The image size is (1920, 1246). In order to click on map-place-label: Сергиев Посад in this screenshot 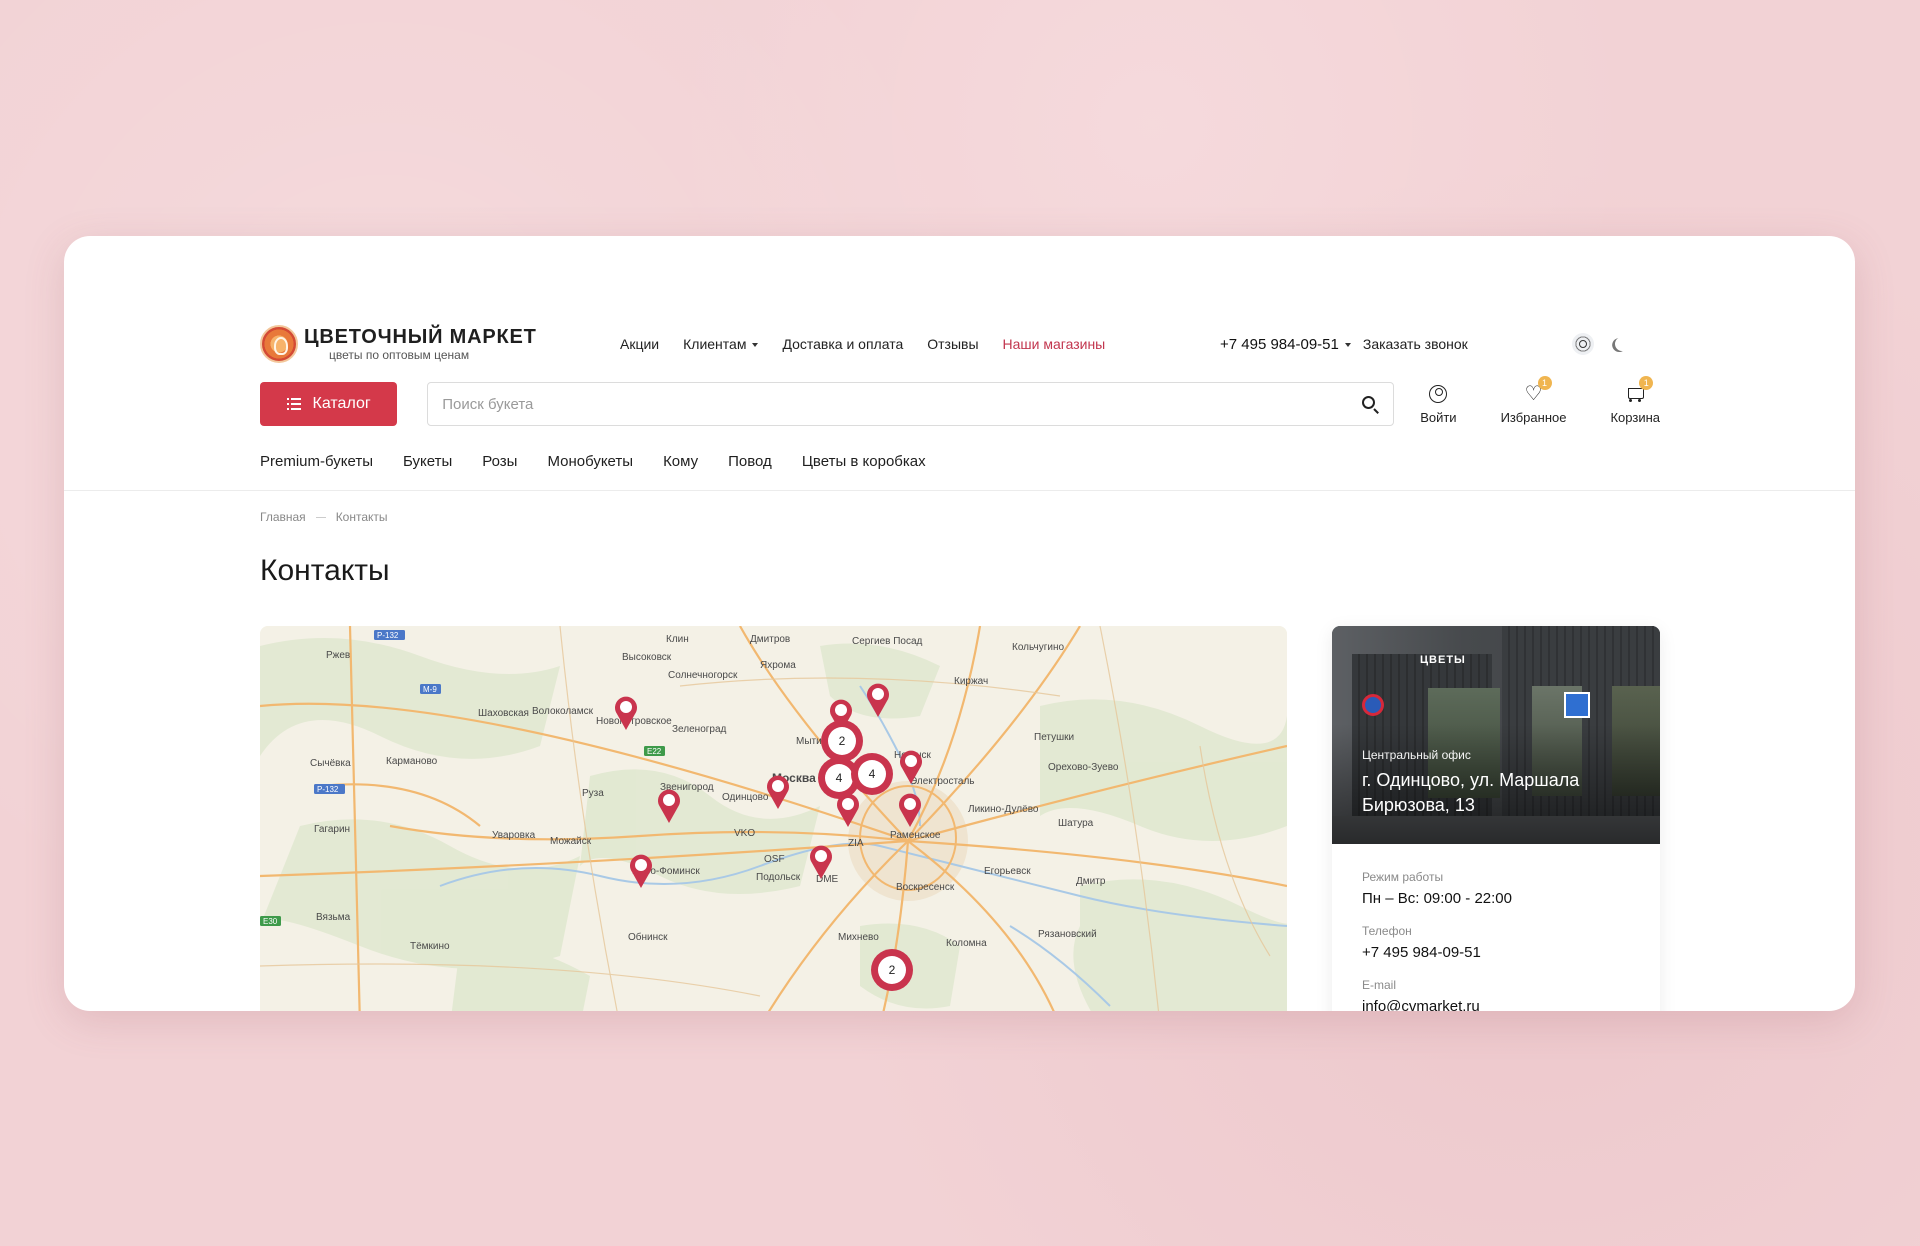, I will do `click(887, 641)`.